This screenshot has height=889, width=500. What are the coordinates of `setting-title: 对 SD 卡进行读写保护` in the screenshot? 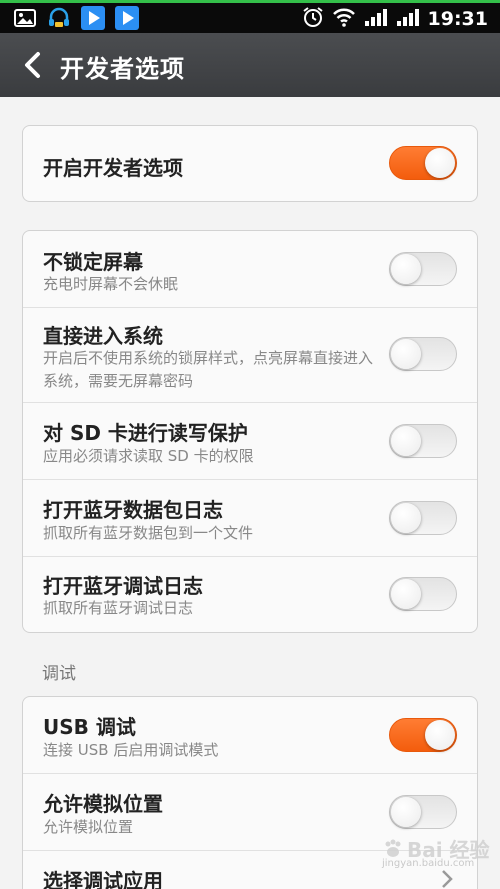 It's located at (145, 433).